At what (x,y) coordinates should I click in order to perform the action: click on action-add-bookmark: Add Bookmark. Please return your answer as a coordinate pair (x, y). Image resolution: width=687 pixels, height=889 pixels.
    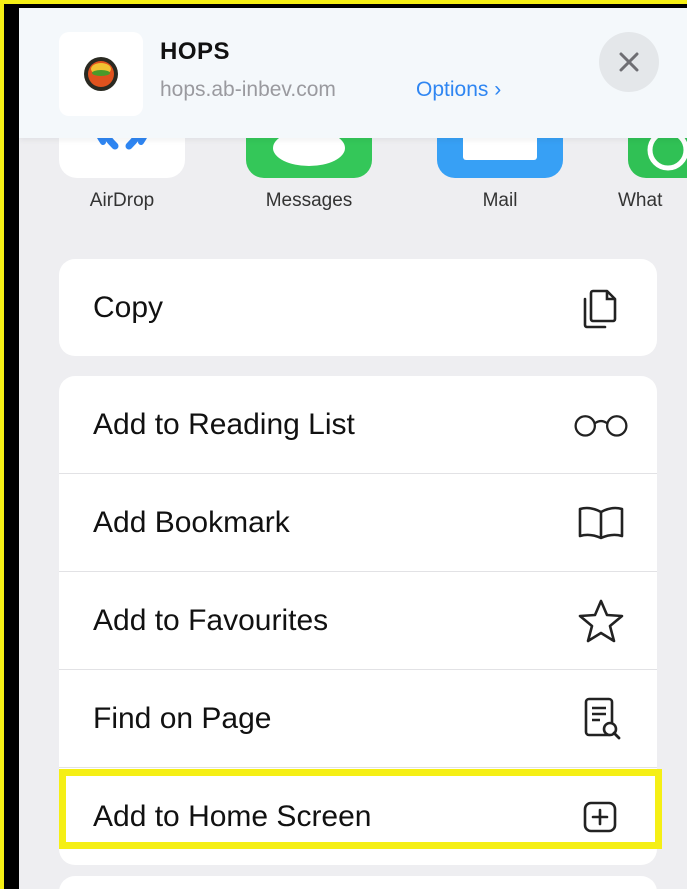
    Looking at the image, I should click on (358, 523).